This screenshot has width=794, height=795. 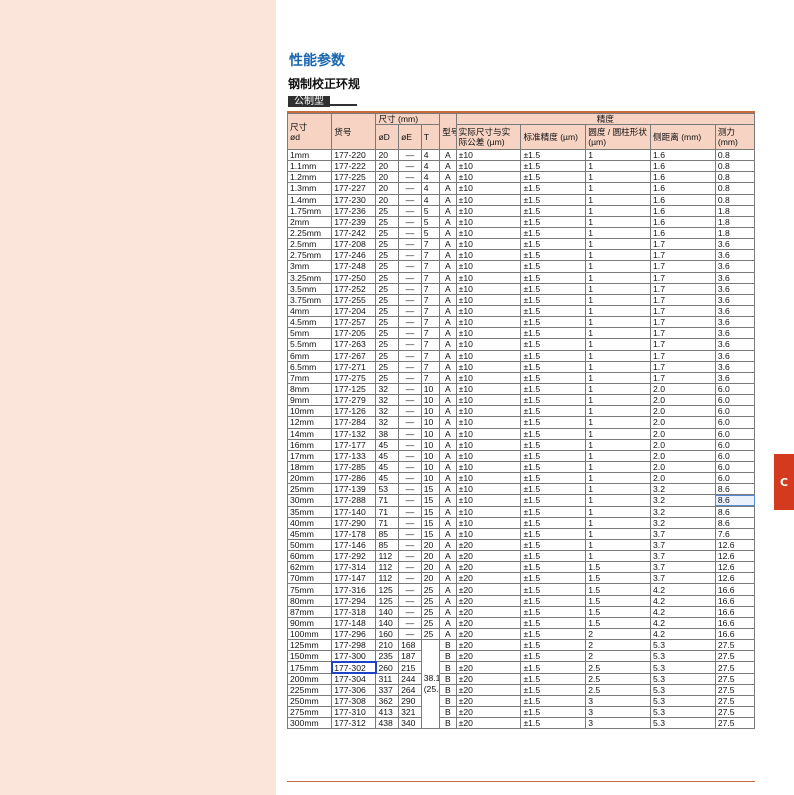 I want to click on cell-gauge-distance: 3.7, so click(x=683, y=578).